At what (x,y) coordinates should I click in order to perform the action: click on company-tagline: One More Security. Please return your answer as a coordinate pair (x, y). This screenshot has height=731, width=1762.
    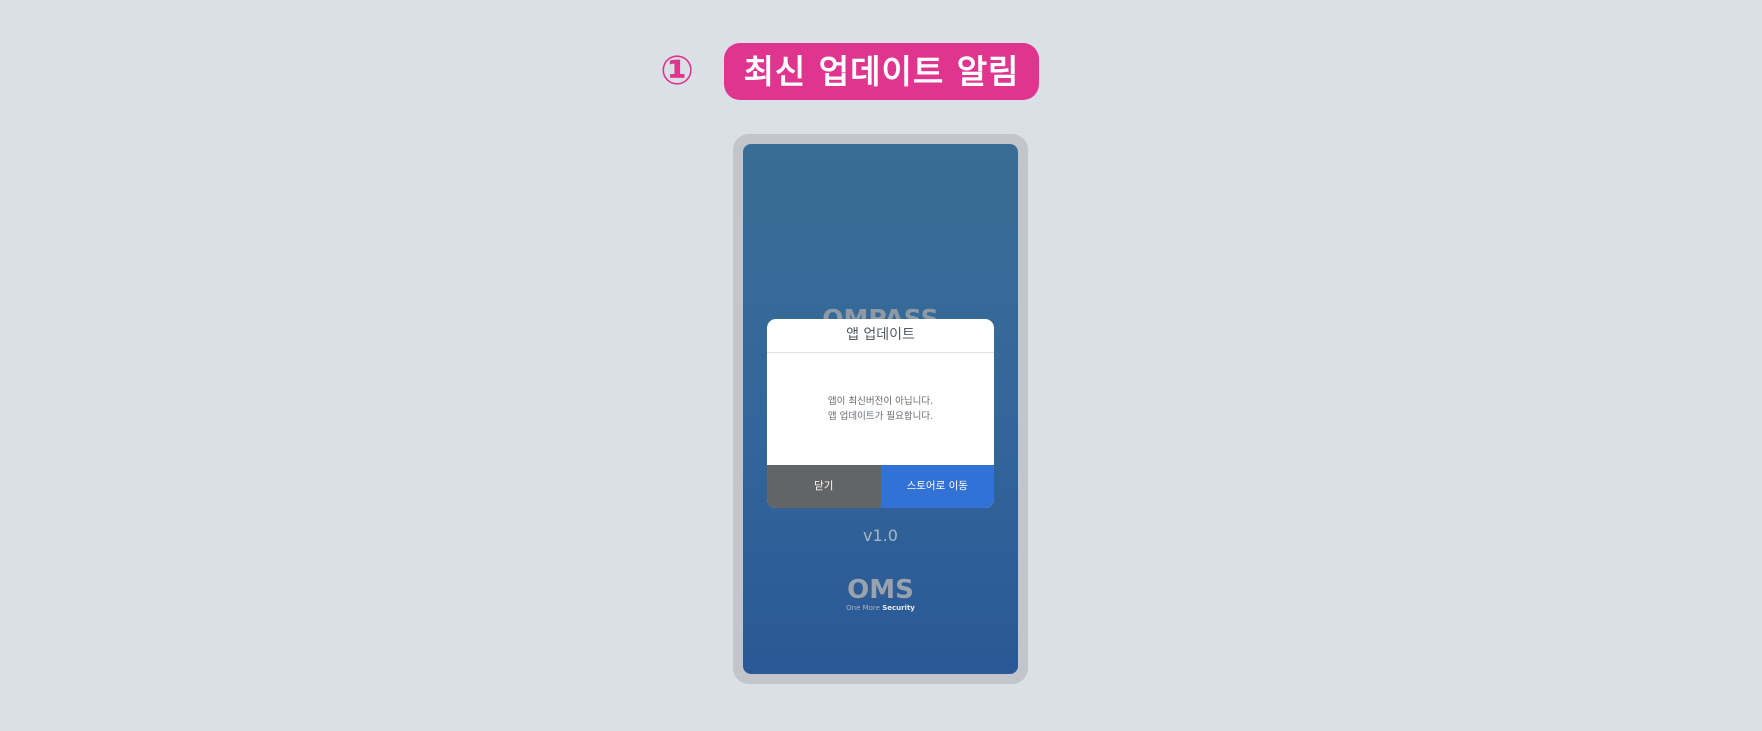
    Looking at the image, I should click on (880, 608).